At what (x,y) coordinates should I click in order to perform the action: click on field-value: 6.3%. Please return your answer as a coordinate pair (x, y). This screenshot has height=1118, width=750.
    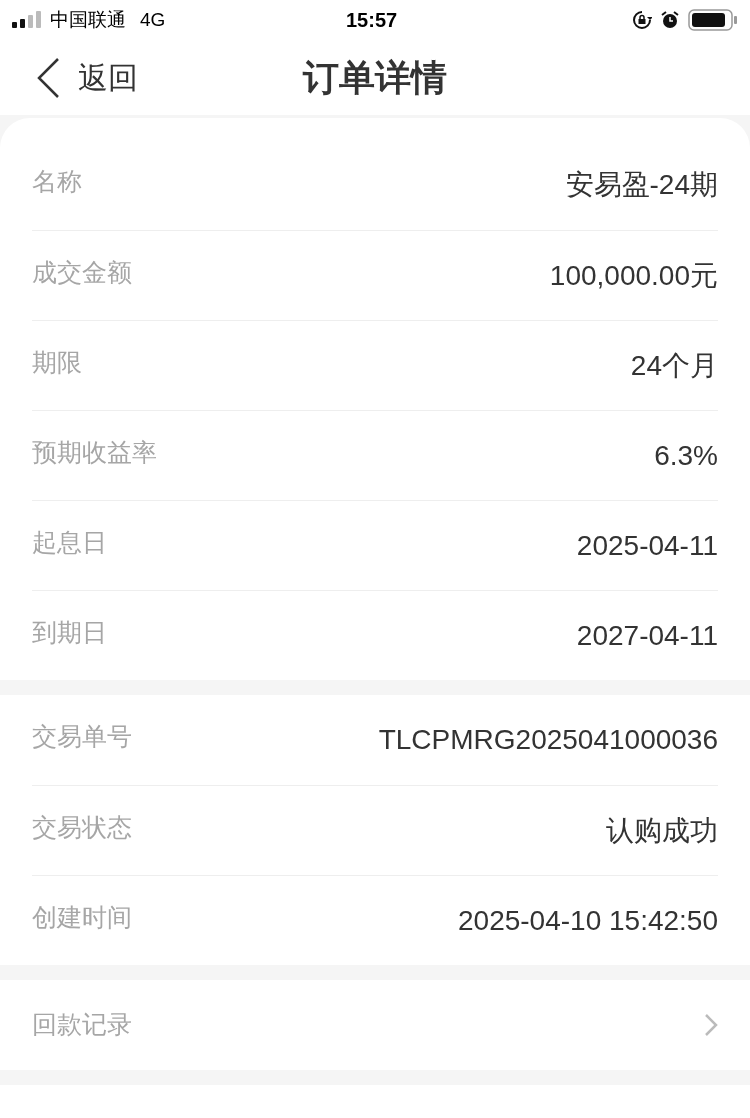
    Looking at the image, I should click on (686, 455).